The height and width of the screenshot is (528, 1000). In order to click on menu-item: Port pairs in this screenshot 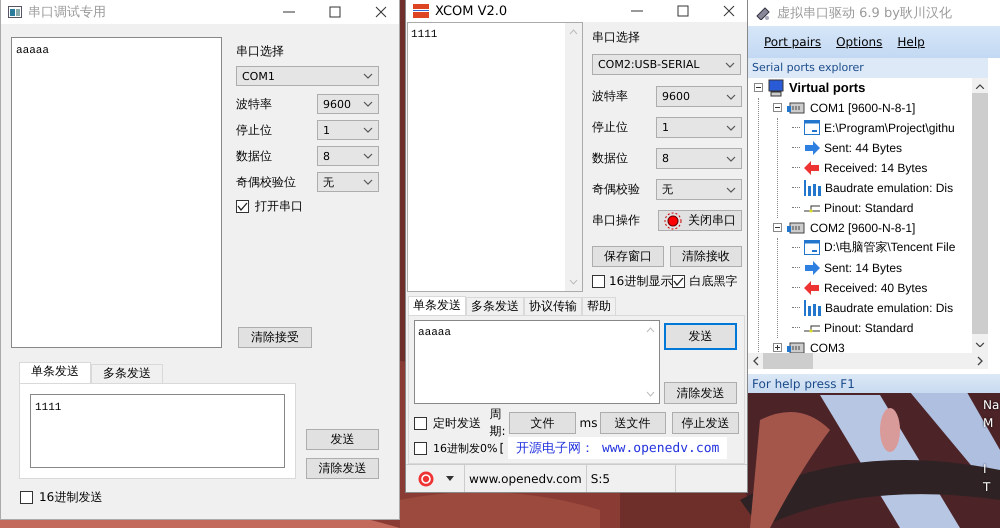, I will do `click(793, 42)`.